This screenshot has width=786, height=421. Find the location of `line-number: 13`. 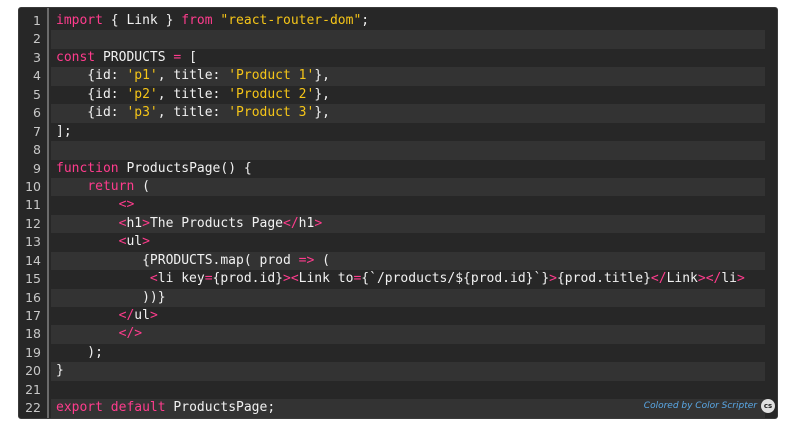

line-number: 13 is located at coordinates (33, 242).